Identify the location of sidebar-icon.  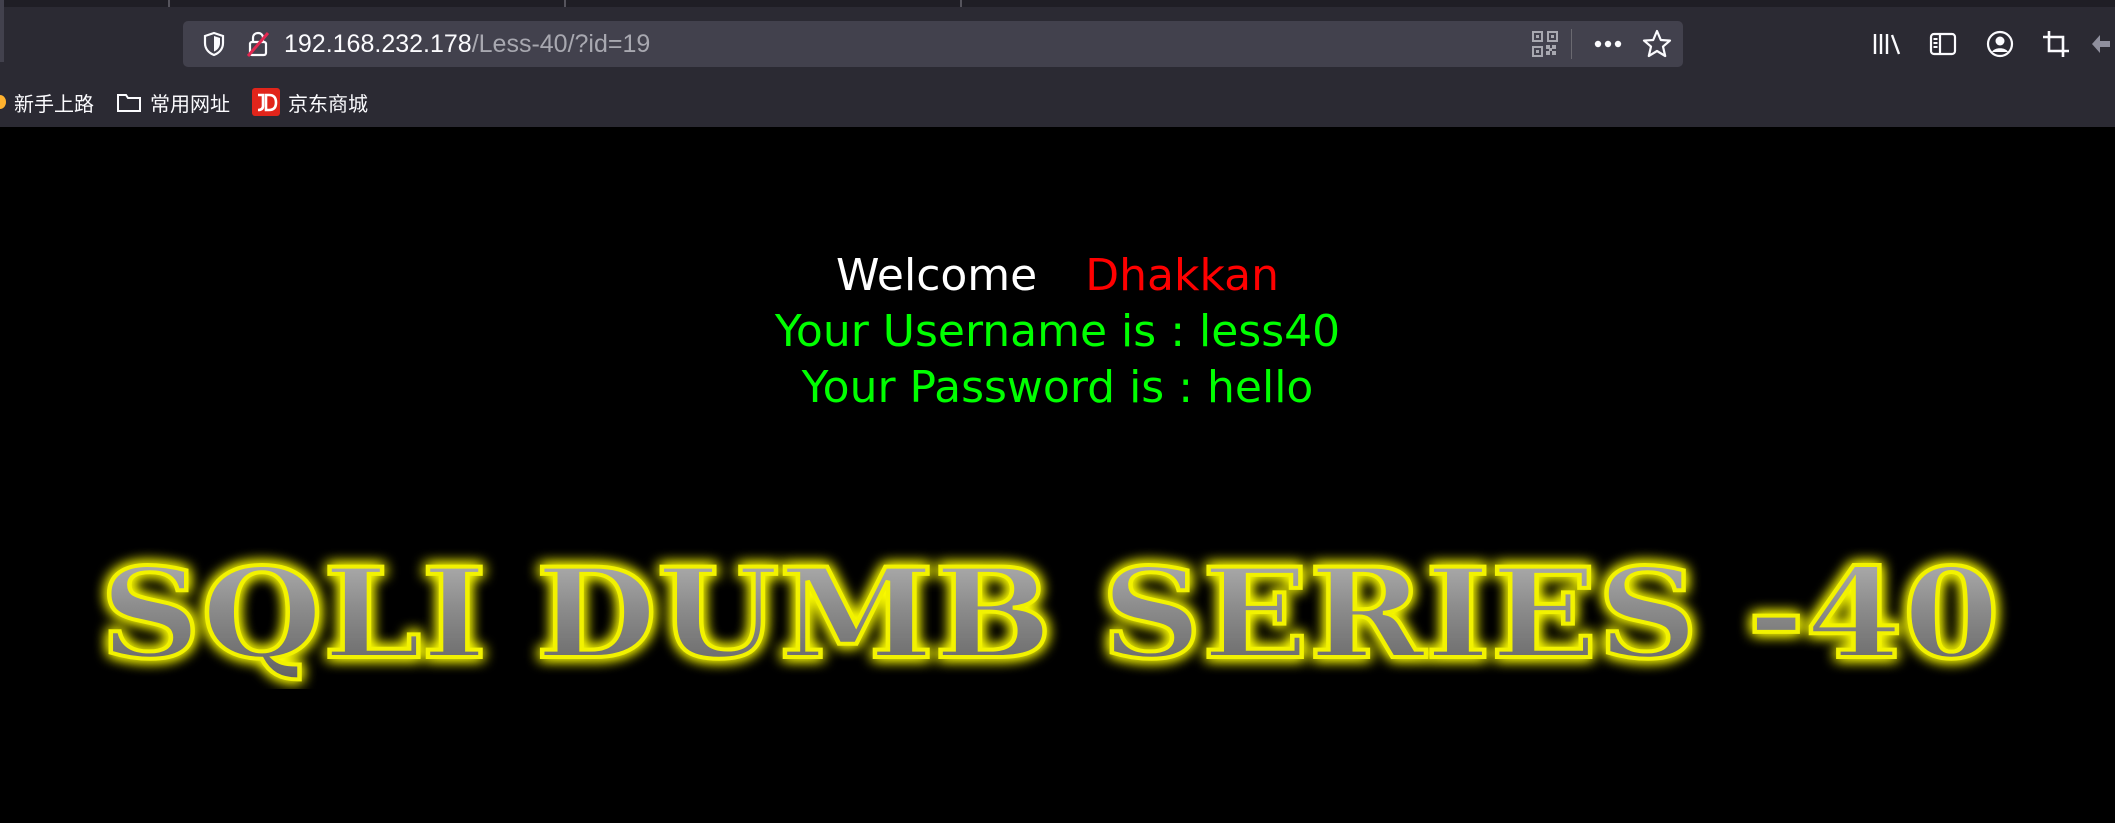
(1943, 44).